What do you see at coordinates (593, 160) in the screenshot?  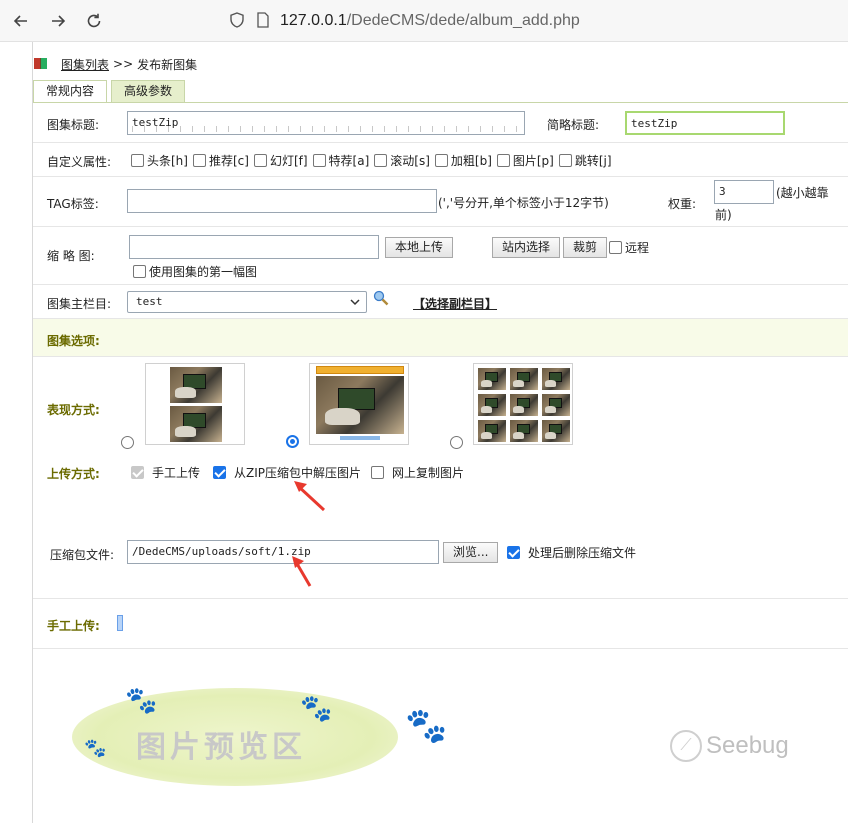 I see `attr-label-text: 跳转[j]` at bounding box center [593, 160].